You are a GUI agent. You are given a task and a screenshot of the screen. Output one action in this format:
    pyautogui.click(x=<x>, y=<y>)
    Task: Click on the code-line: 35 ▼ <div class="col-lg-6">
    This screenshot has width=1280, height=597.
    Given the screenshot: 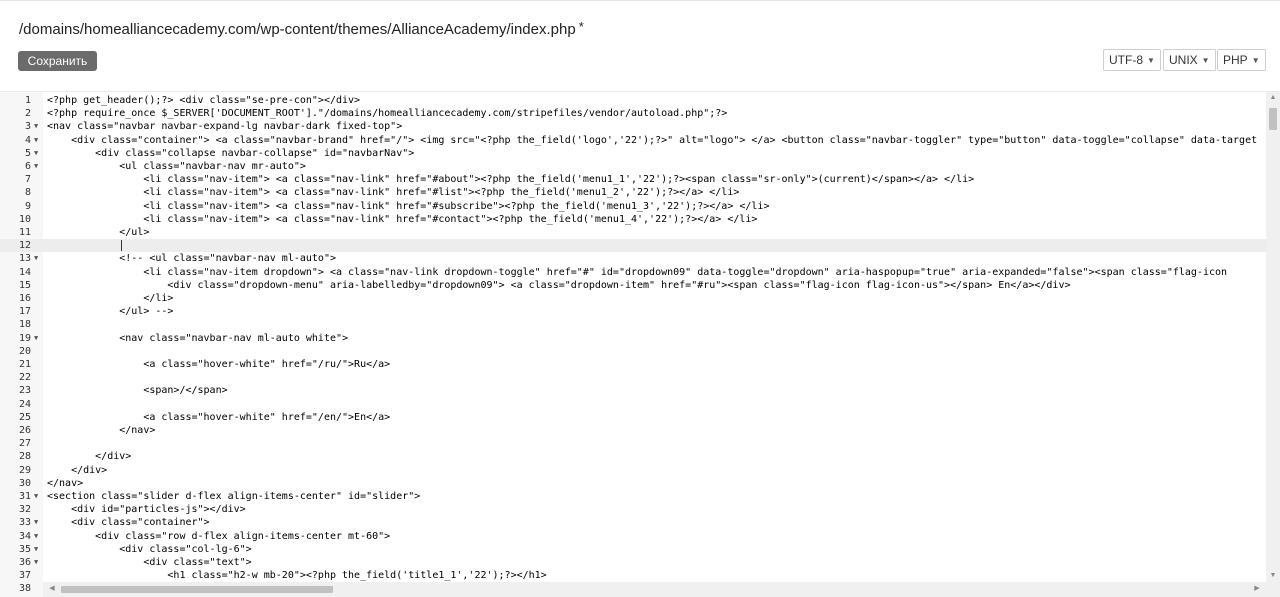 What is the action you would take?
    pyautogui.click(x=633, y=549)
    